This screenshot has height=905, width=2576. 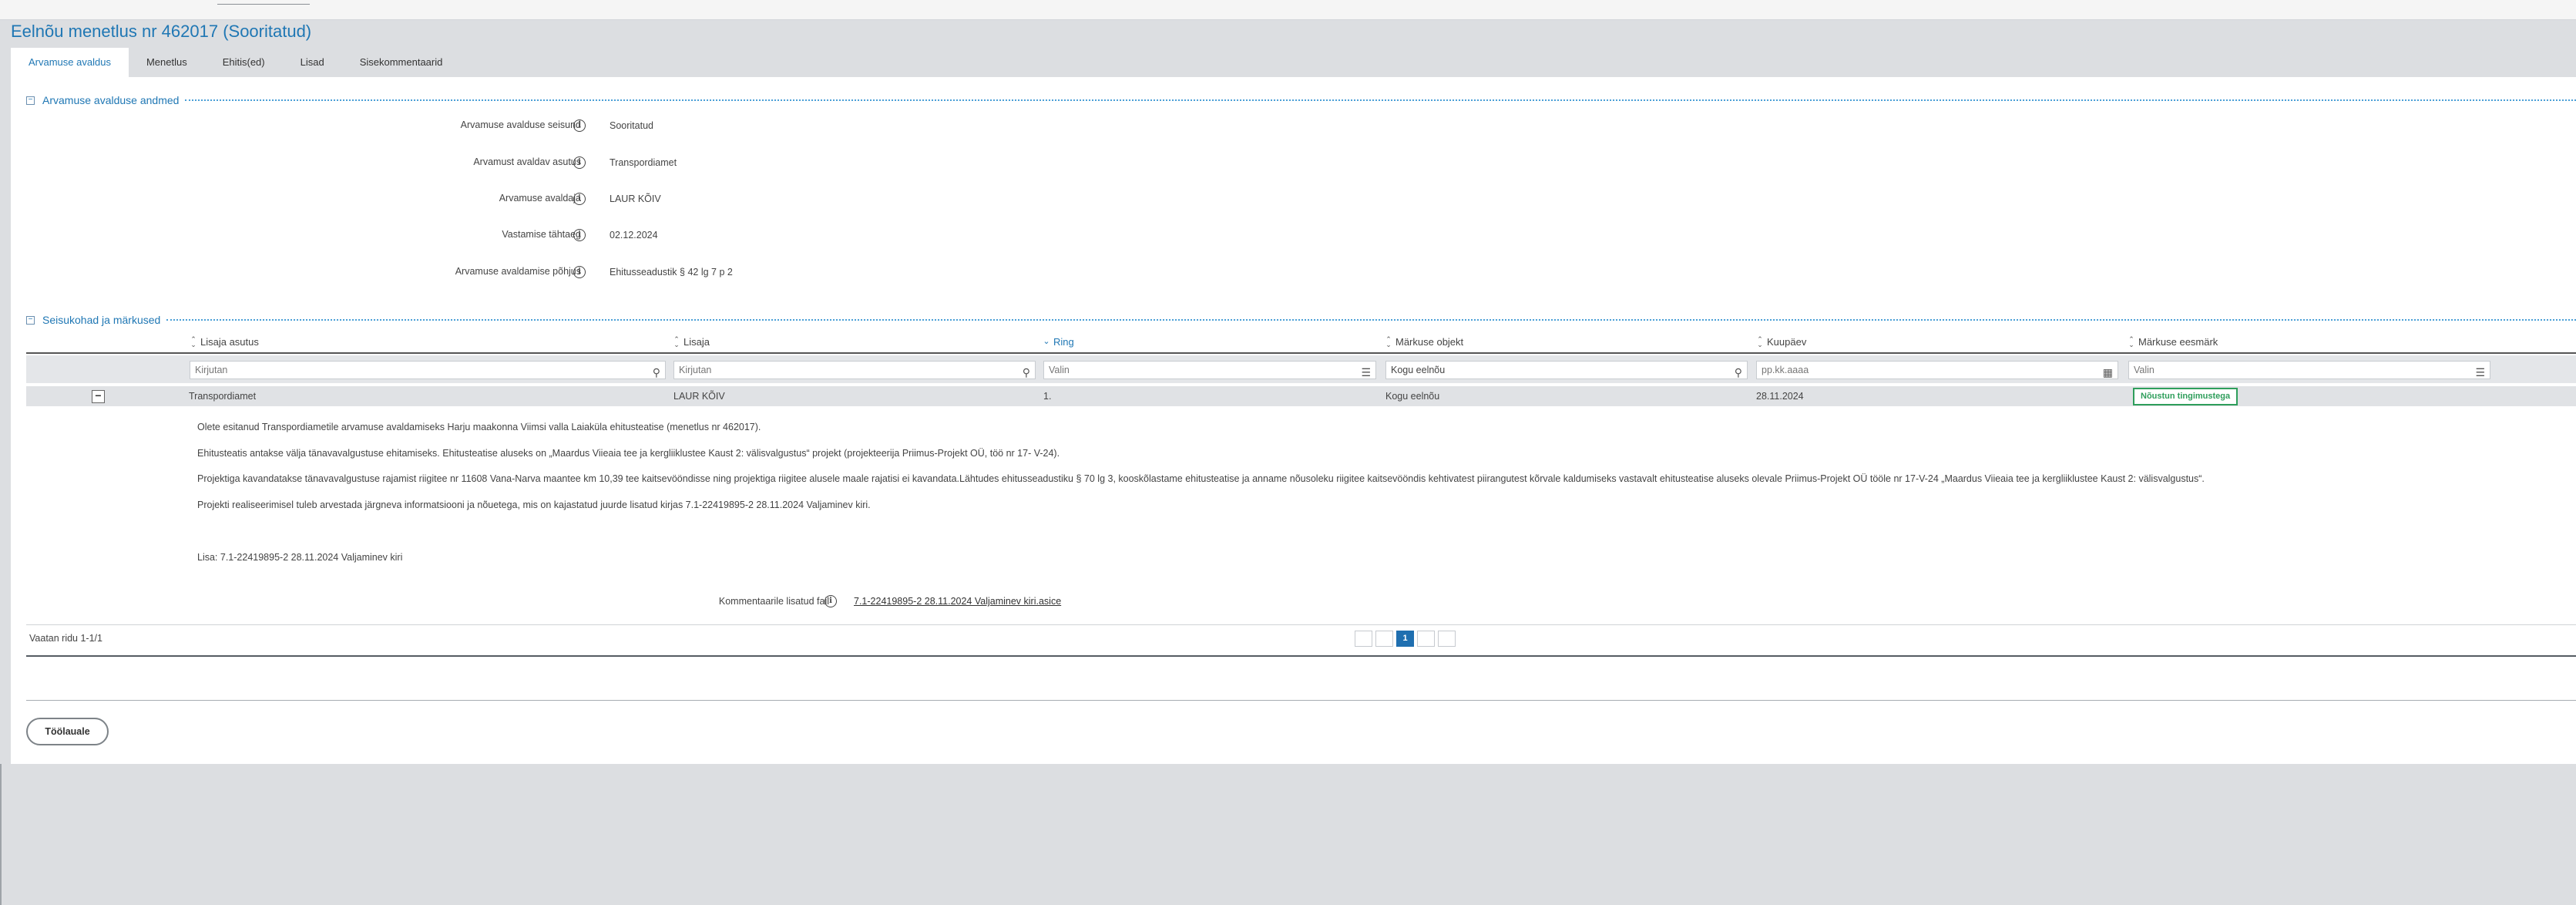 I want to click on column-header-eesmark: ⌃ ⌄ Märkuse eesmärk, so click(x=2173, y=341).